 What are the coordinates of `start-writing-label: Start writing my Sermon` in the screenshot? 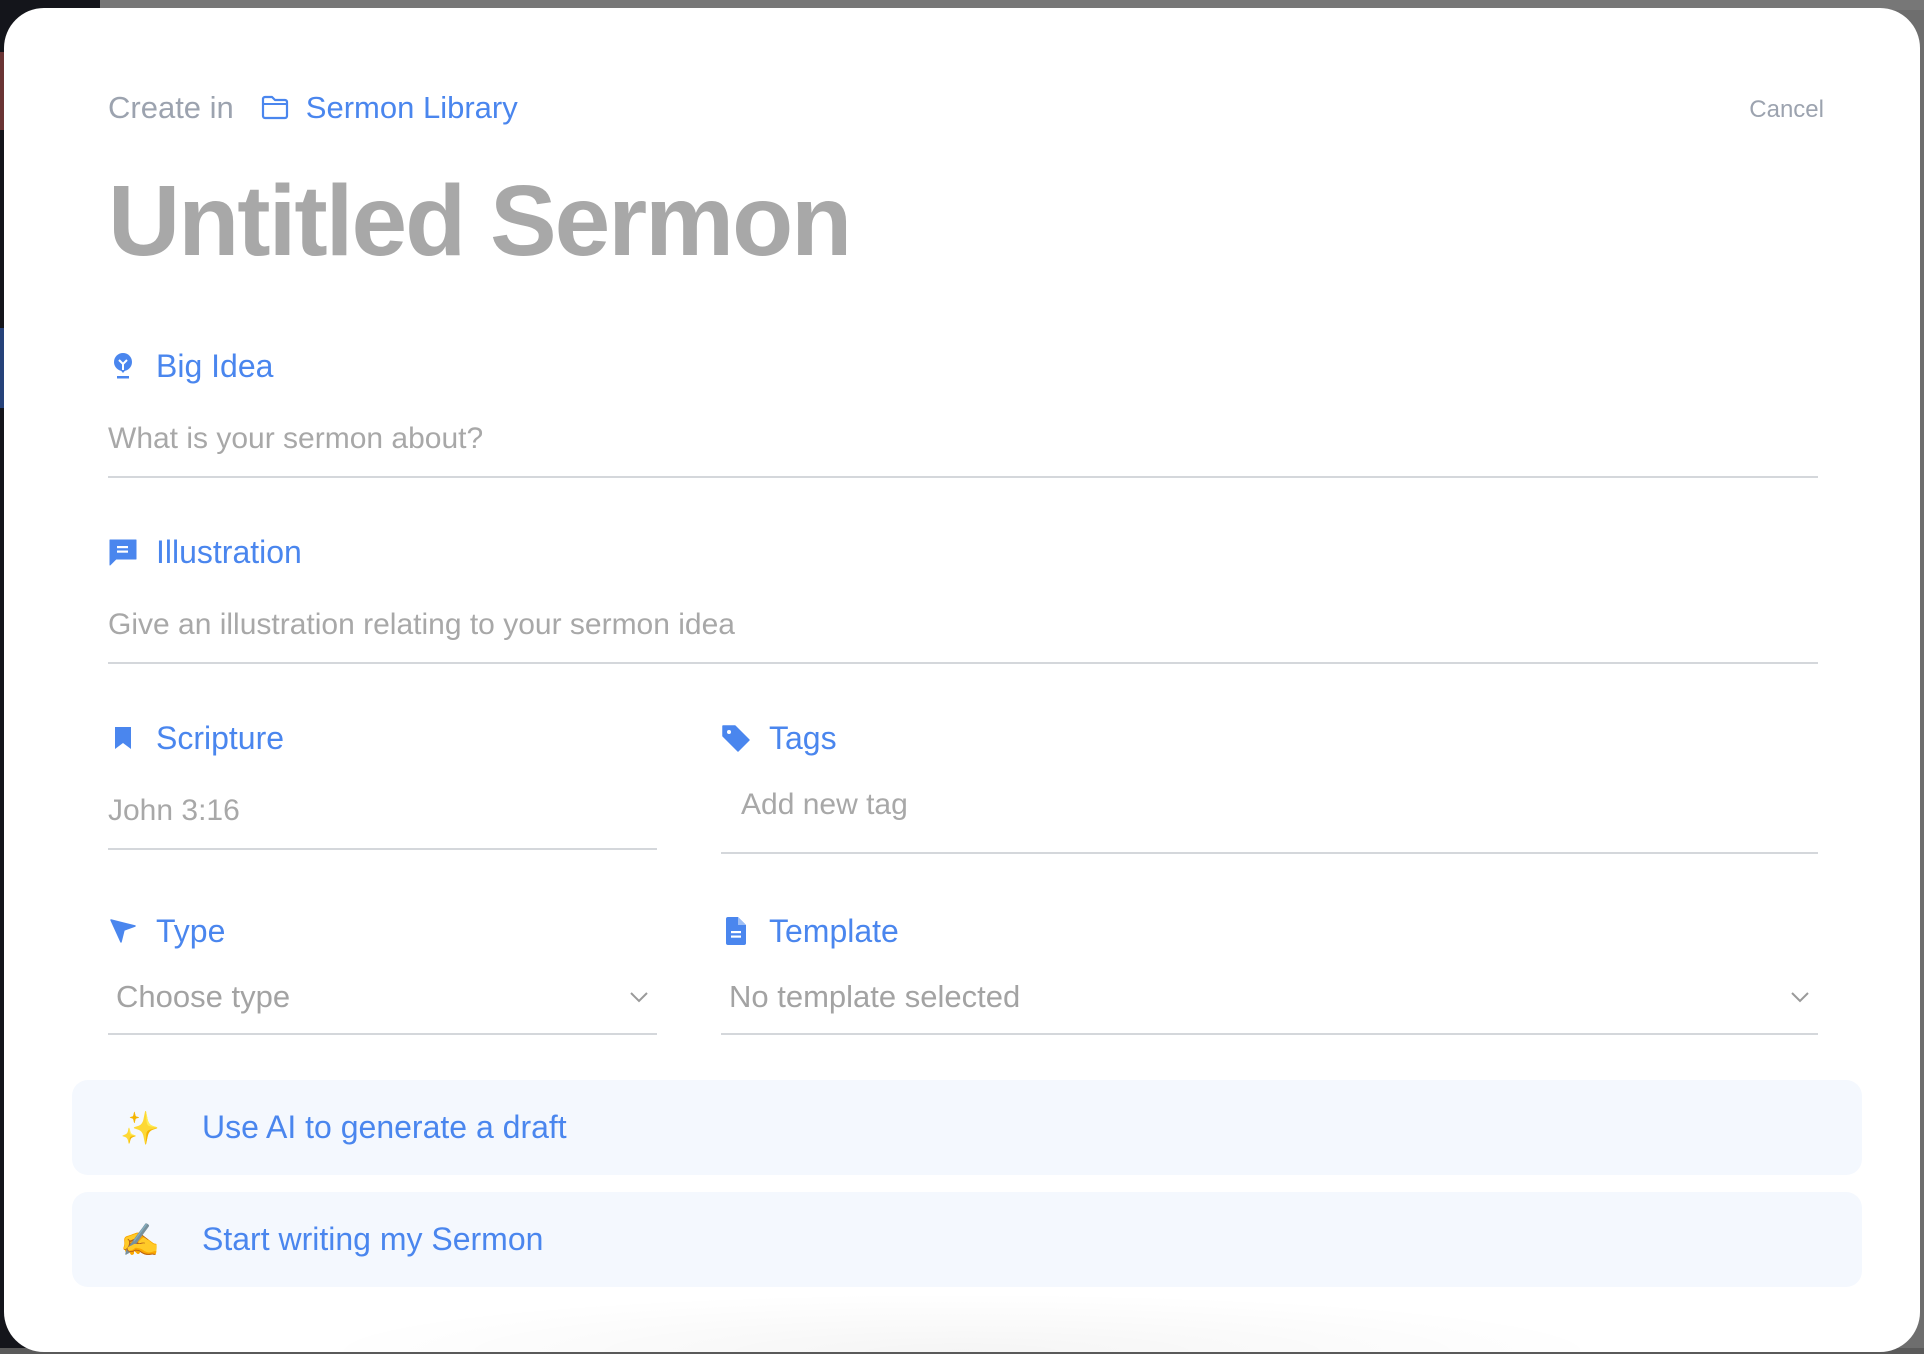 It's located at (373, 1239).